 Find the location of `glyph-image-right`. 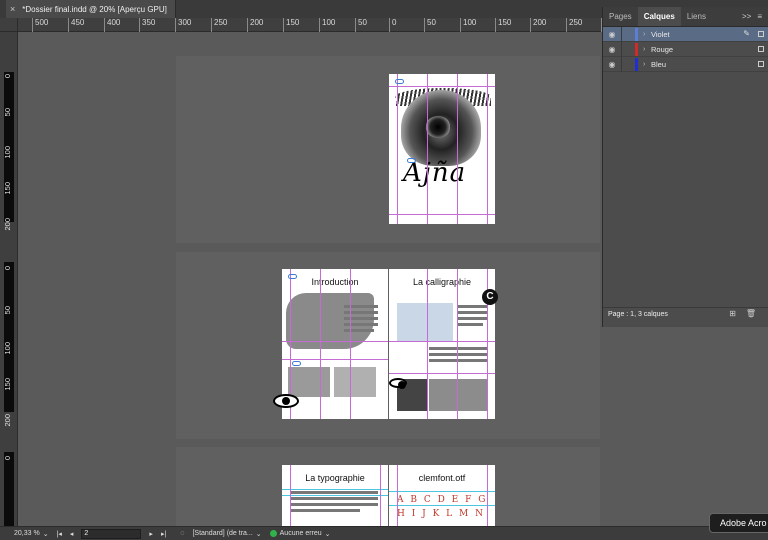

glyph-image-right is located at coordinates (355, 382).